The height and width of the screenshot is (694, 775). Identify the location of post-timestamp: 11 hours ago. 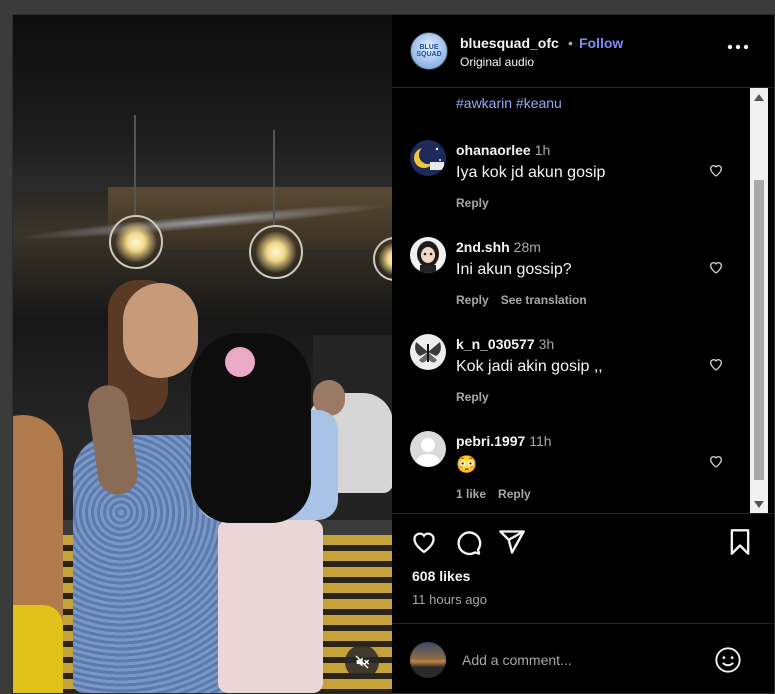
(449, 599).